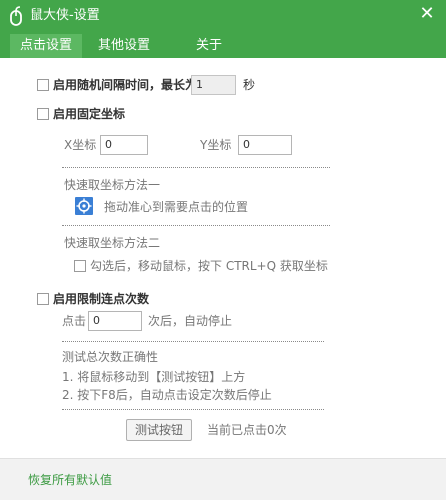 Image resolution: width=446 pixels, height=500 pixels. I want to click on tab-bar: 点击设置 其他设置 关于, so click(124, 46).